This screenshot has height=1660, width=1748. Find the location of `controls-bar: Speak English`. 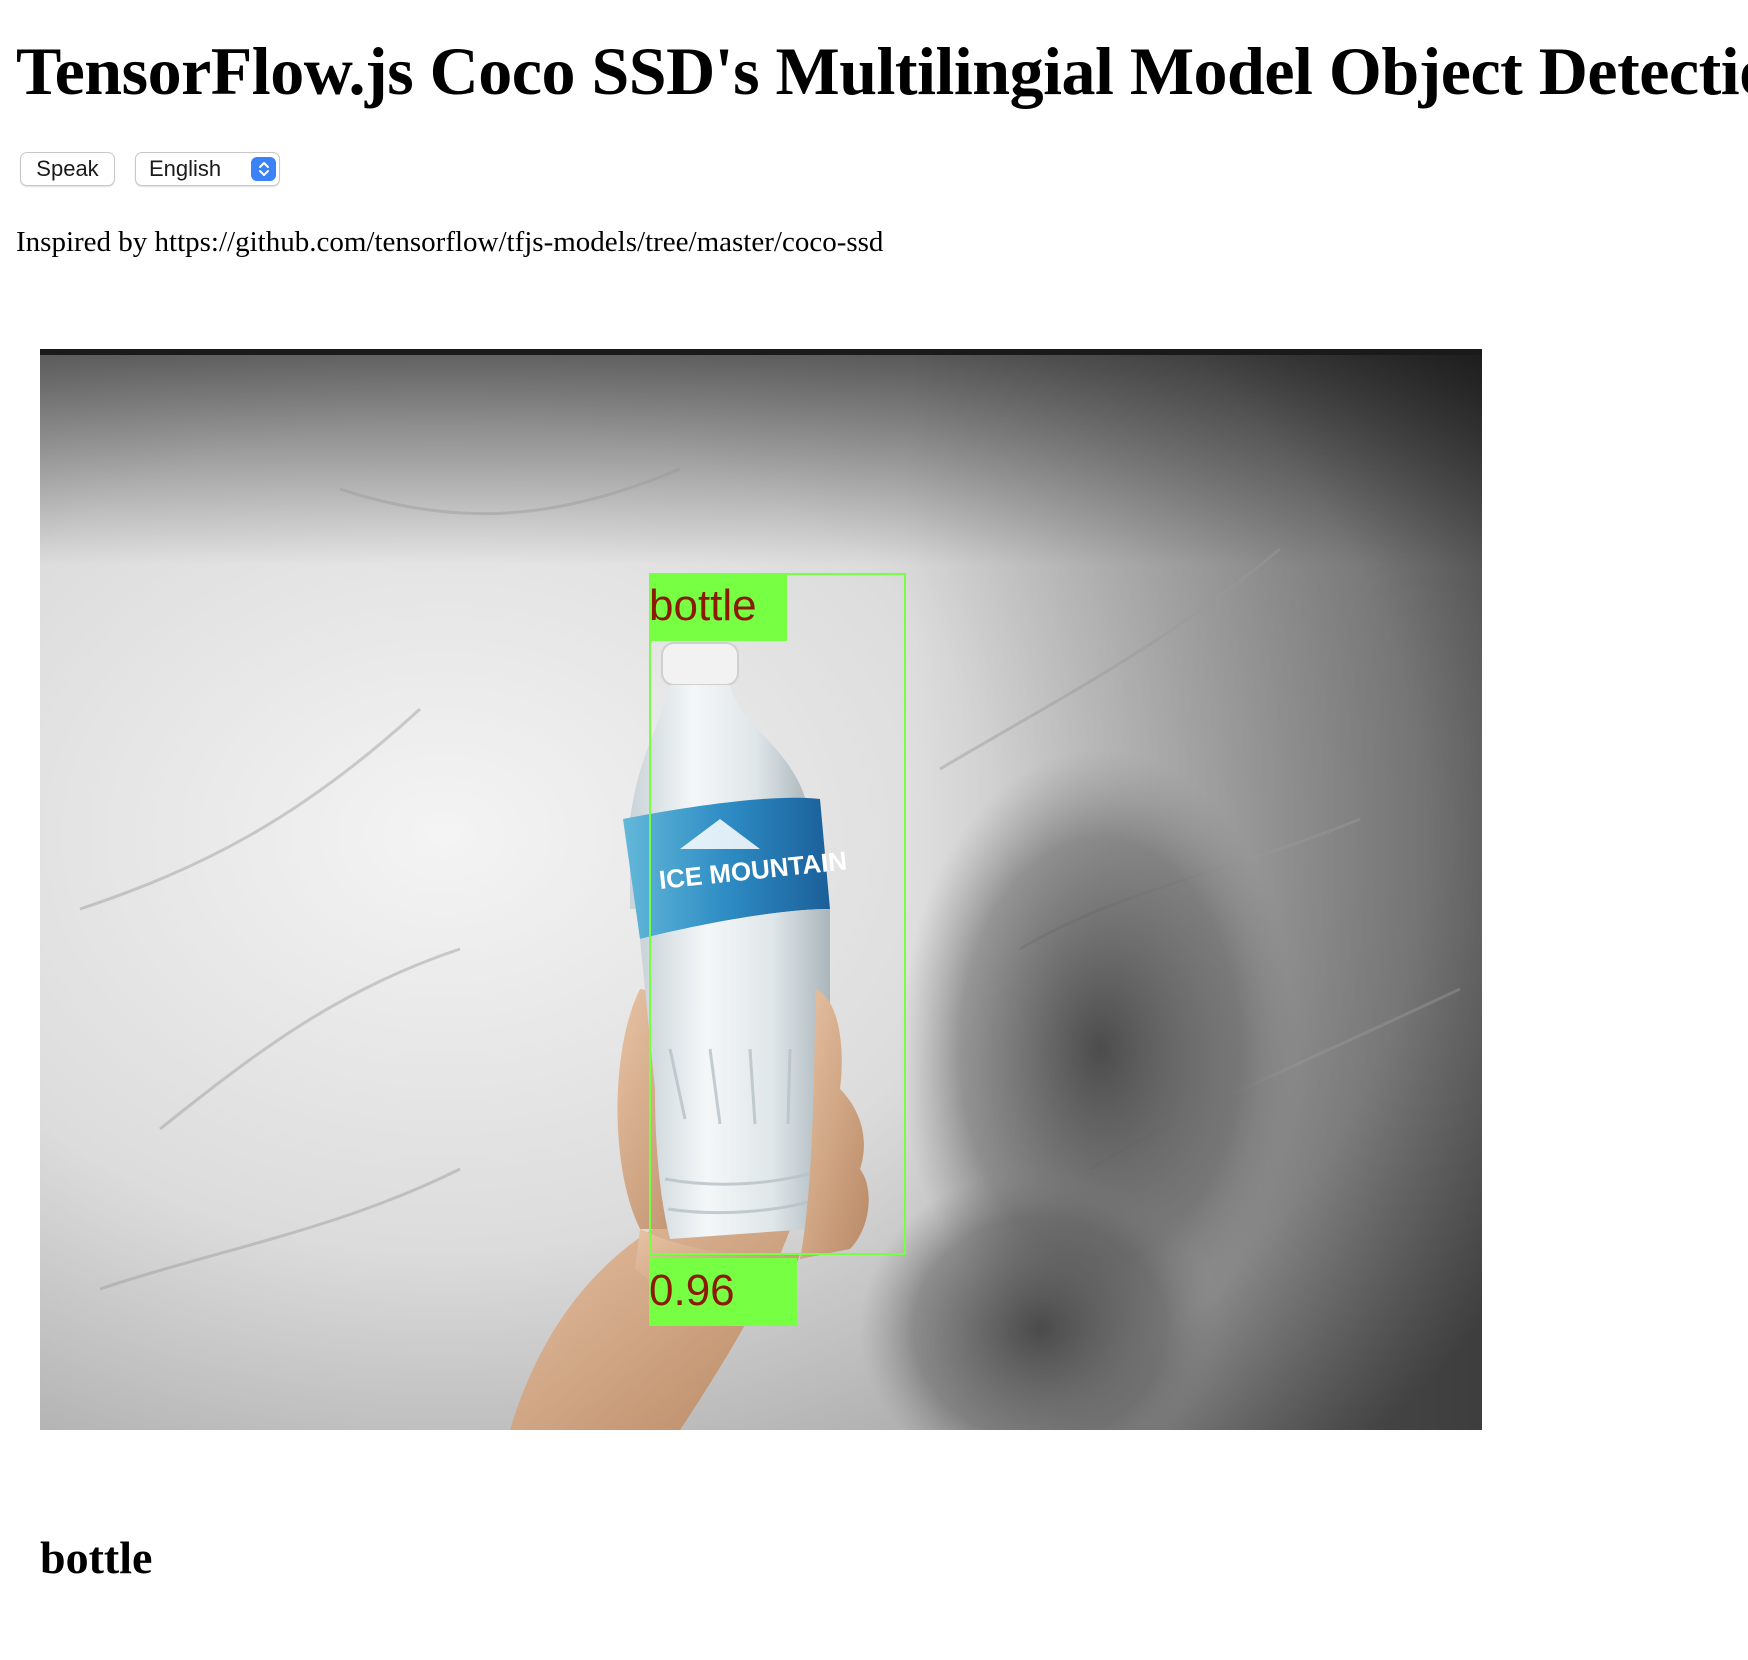

controls-bar: Speak English is located at coordinates (150, 169).